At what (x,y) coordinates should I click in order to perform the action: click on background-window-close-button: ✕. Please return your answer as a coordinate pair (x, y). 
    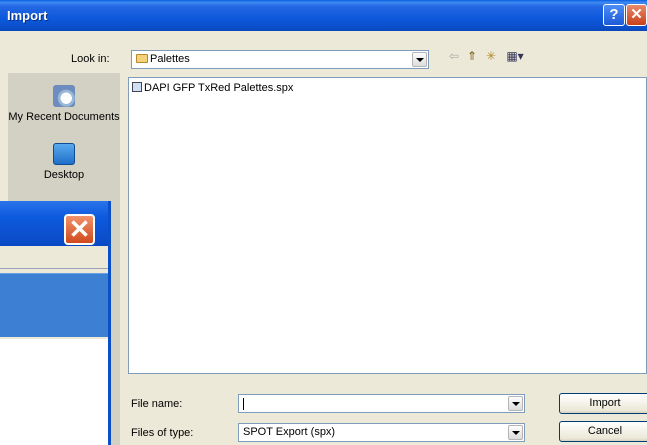
    Looking at the image, I should click on (79, 229).